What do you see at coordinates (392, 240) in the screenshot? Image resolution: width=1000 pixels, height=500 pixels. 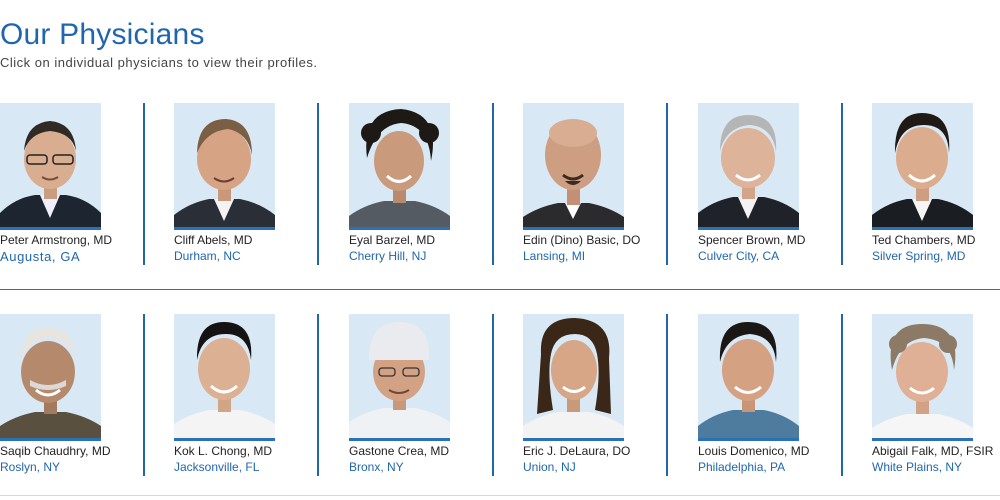 I see `physician-name: Eyal Barzel, MD` at bounding box center [392, 240].